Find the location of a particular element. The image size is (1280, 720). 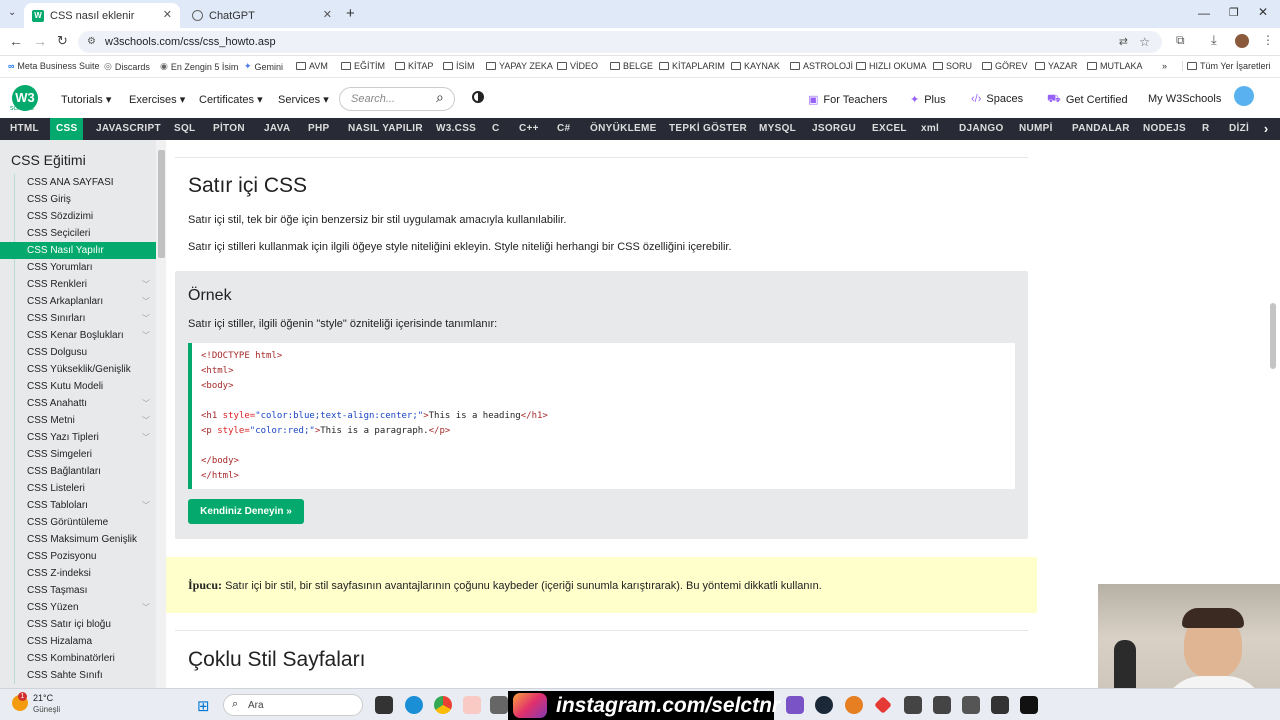

task-view-icon is located at coordinates (384, 705).